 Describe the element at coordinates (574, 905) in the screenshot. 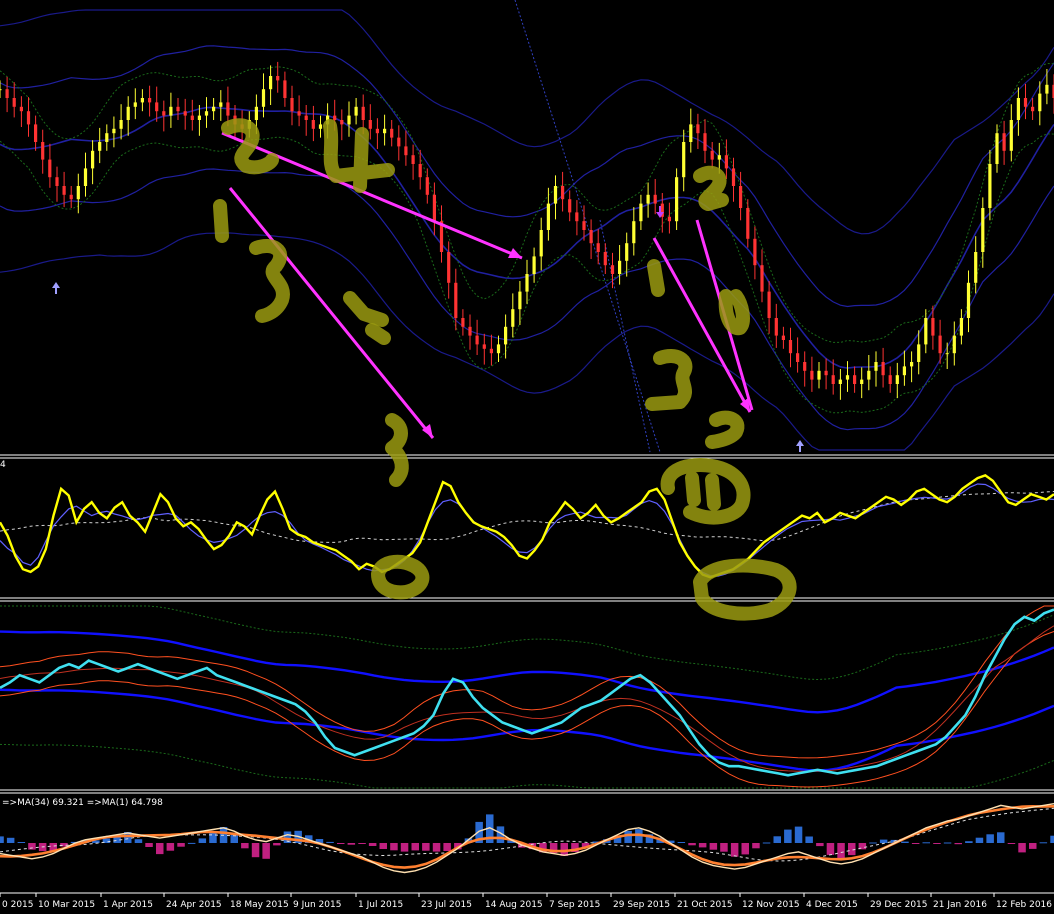

I see `time-tick-label: 7 Sep 2015` at that location.